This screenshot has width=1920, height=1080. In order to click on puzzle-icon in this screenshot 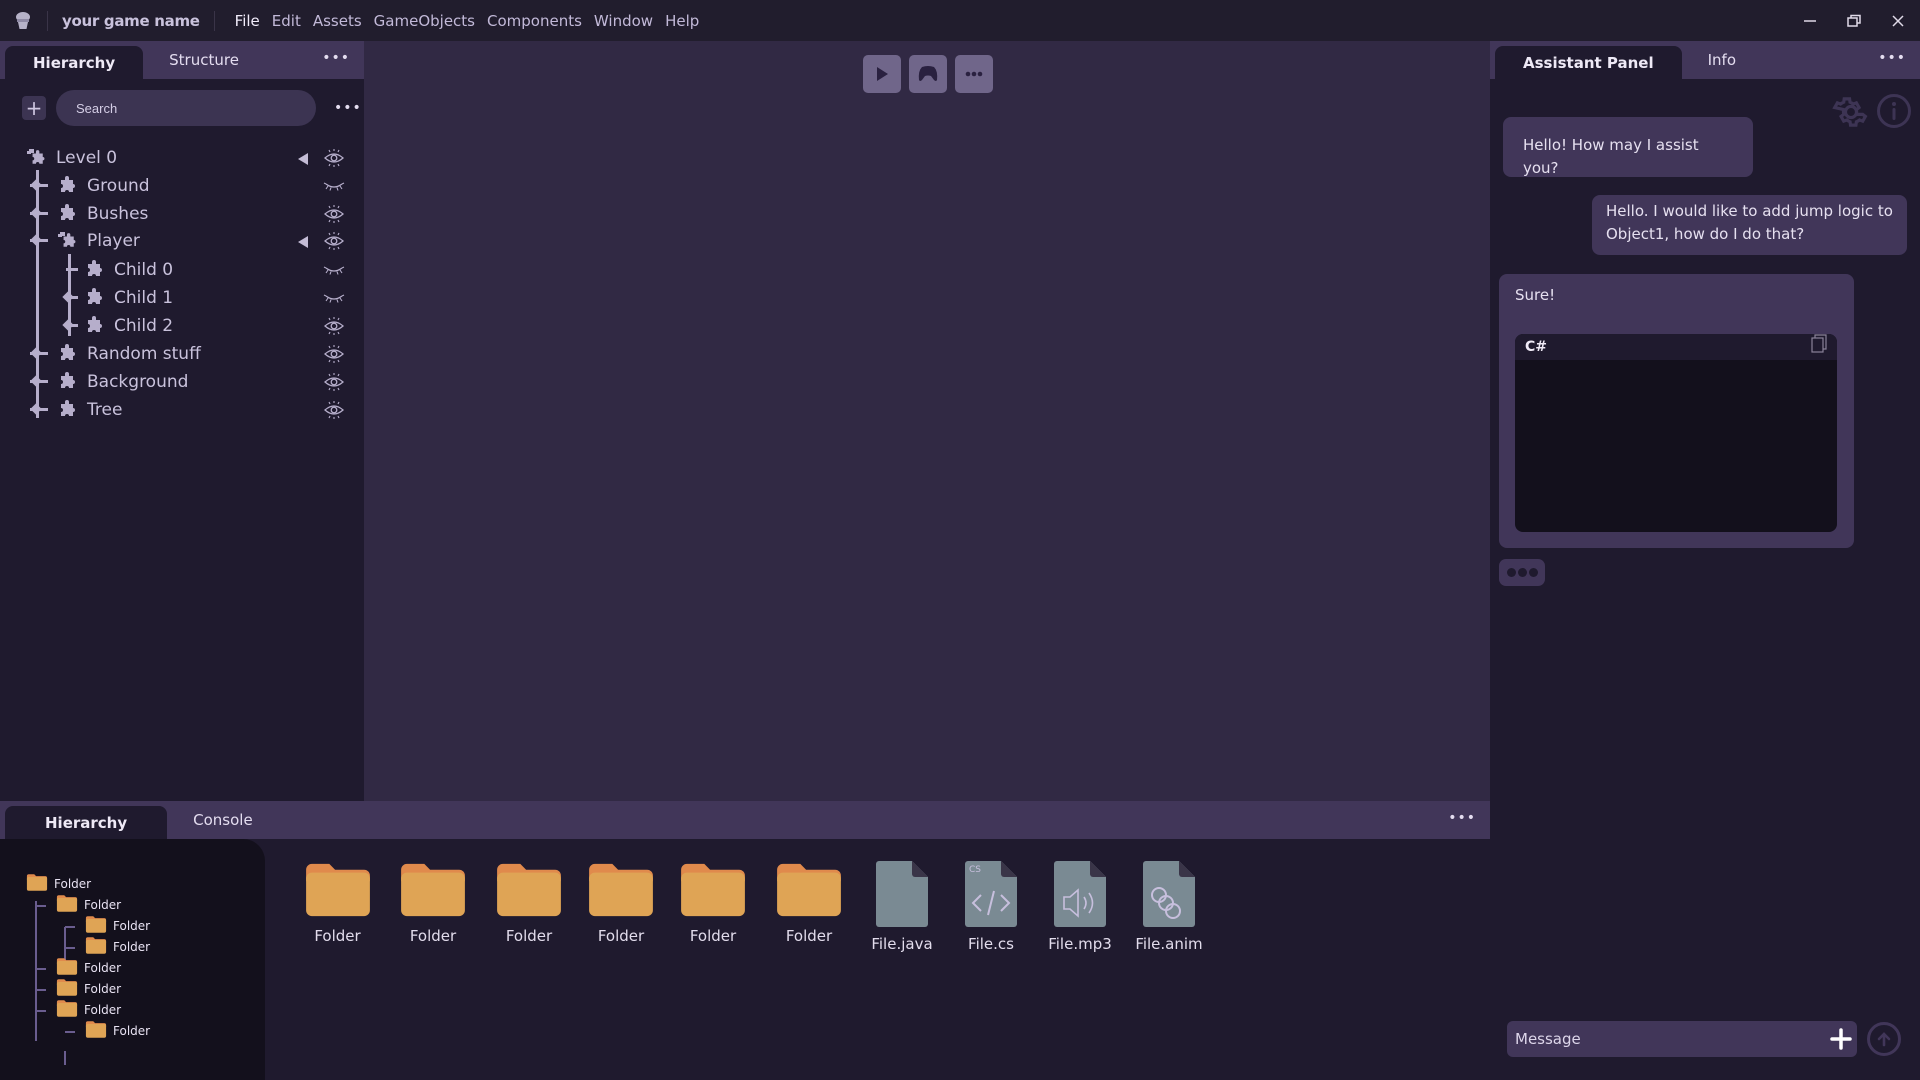, I will do `click(67, 214)`.